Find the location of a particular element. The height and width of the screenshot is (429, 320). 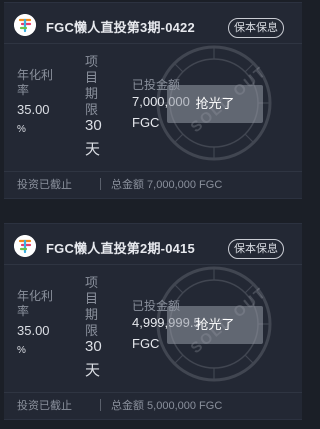

product-title: FGC懒人直投第3期-0422 is located at coordinates (120, 26).